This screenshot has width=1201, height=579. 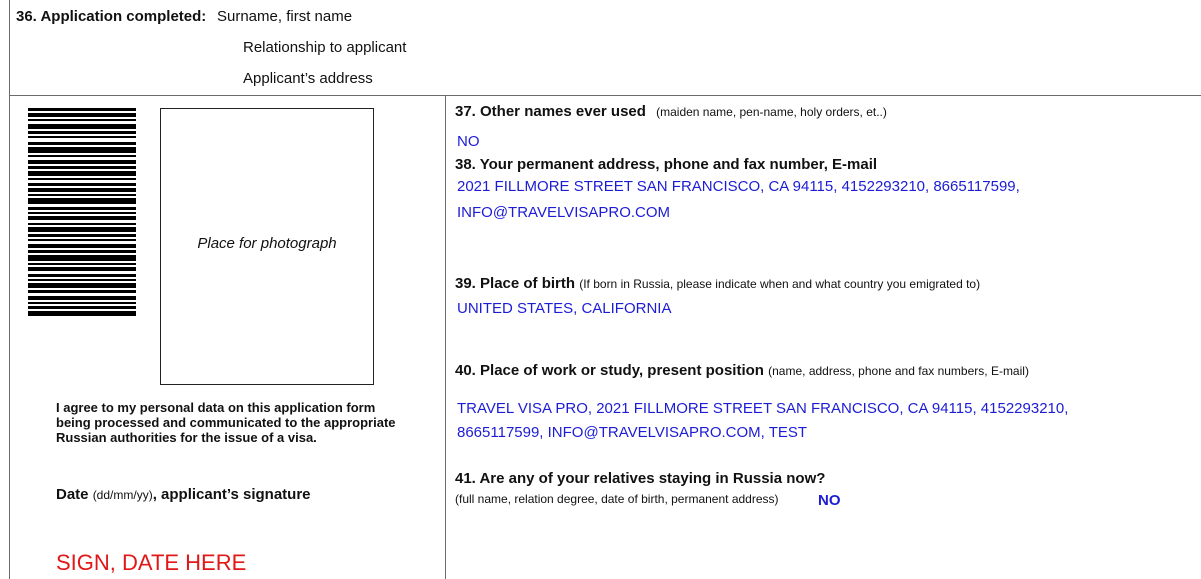 I want to click on q39-title: 39. Place of birth, so click(x=515, y=283).